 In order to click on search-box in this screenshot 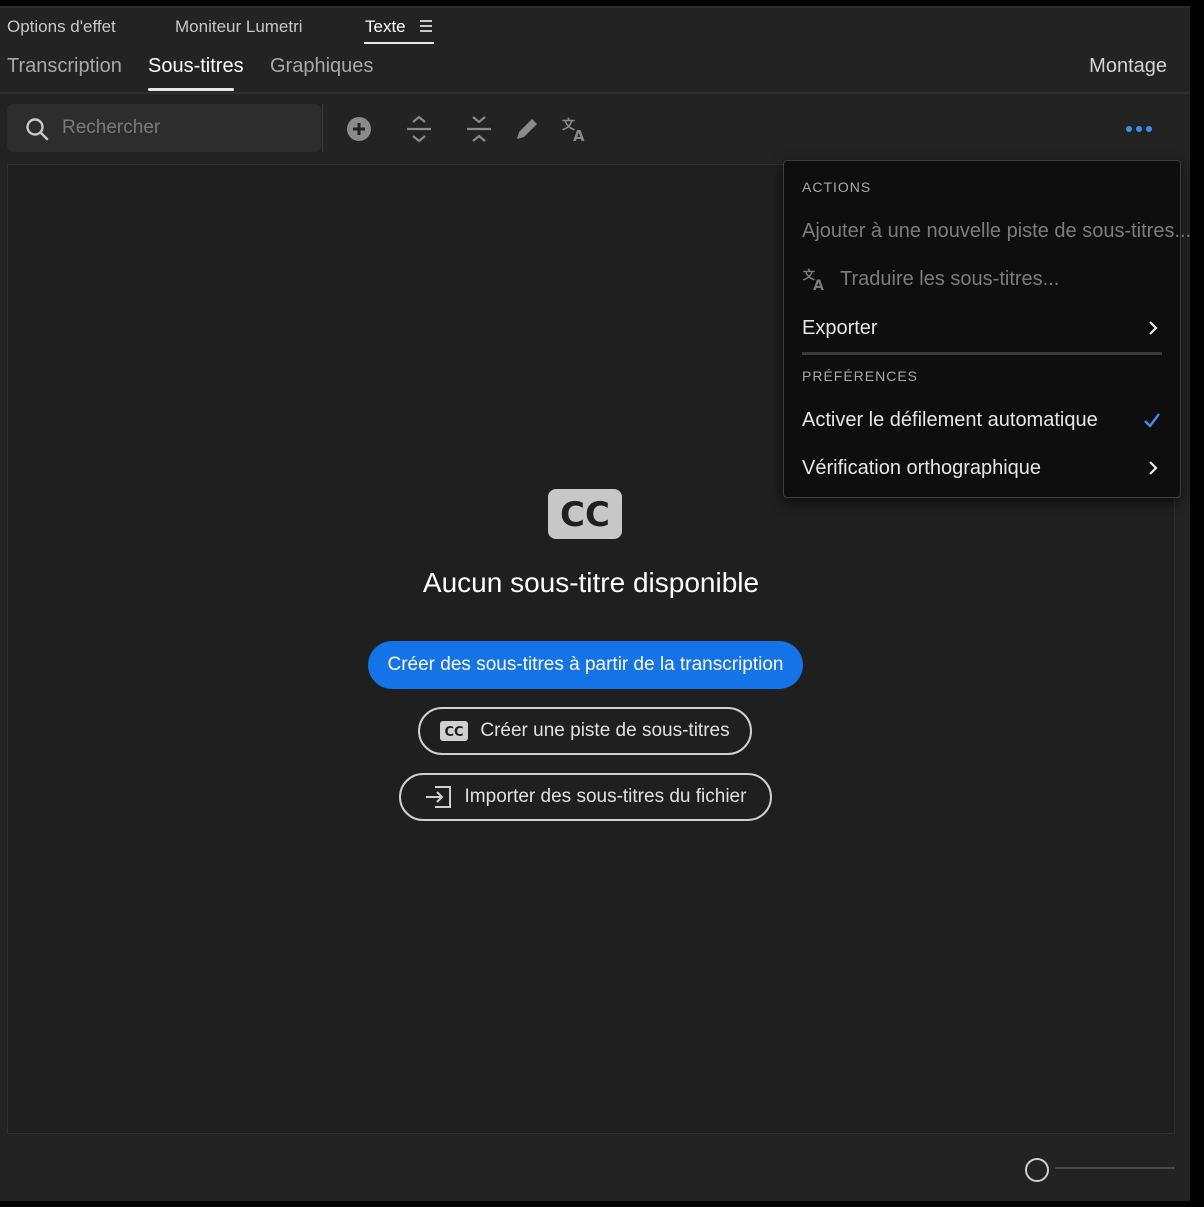, I will do `click(164, 128)`.